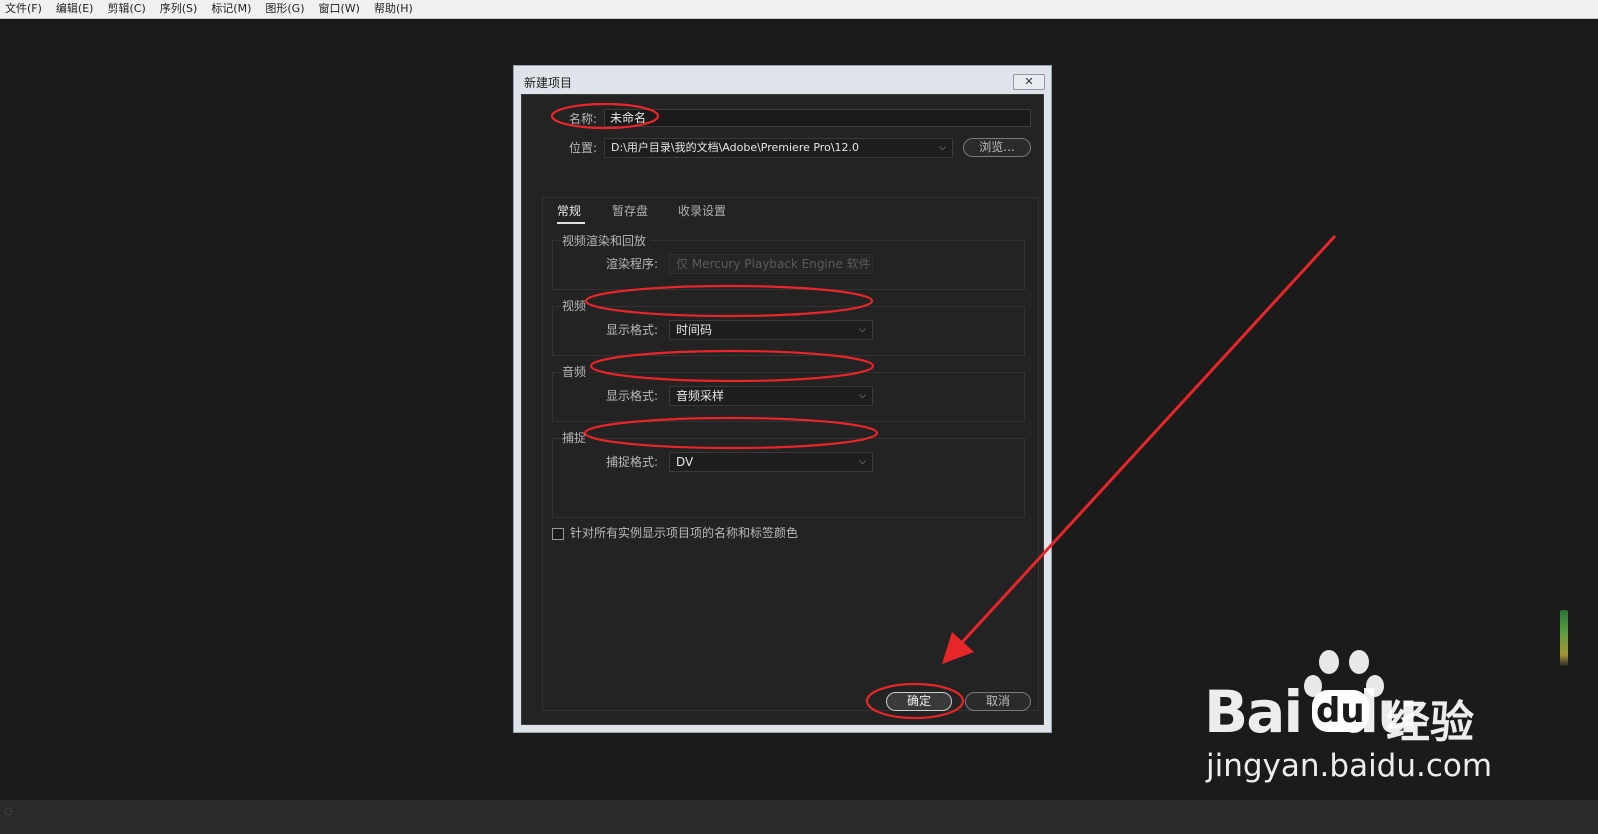 The image size is (1598, 834). I want to click on menu-help: 帮助(H), so click(393, 9).